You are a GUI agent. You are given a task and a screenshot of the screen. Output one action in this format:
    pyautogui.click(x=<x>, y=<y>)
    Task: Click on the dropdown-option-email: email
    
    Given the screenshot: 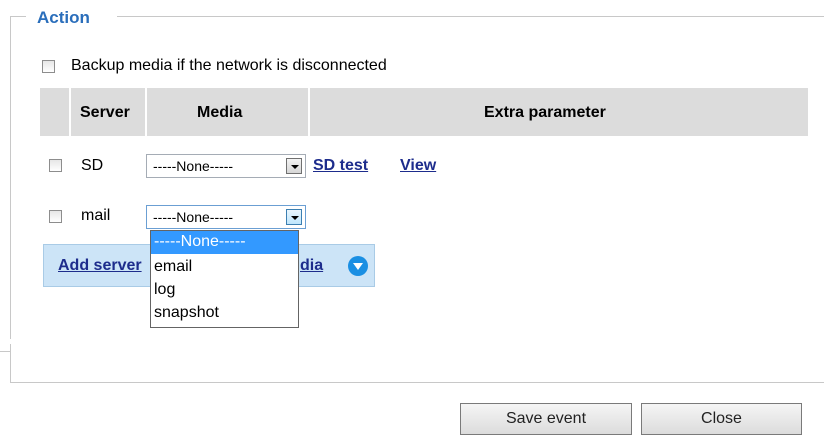 What is the action you would take?
    pyautogui.click(x=224, y=267)
    